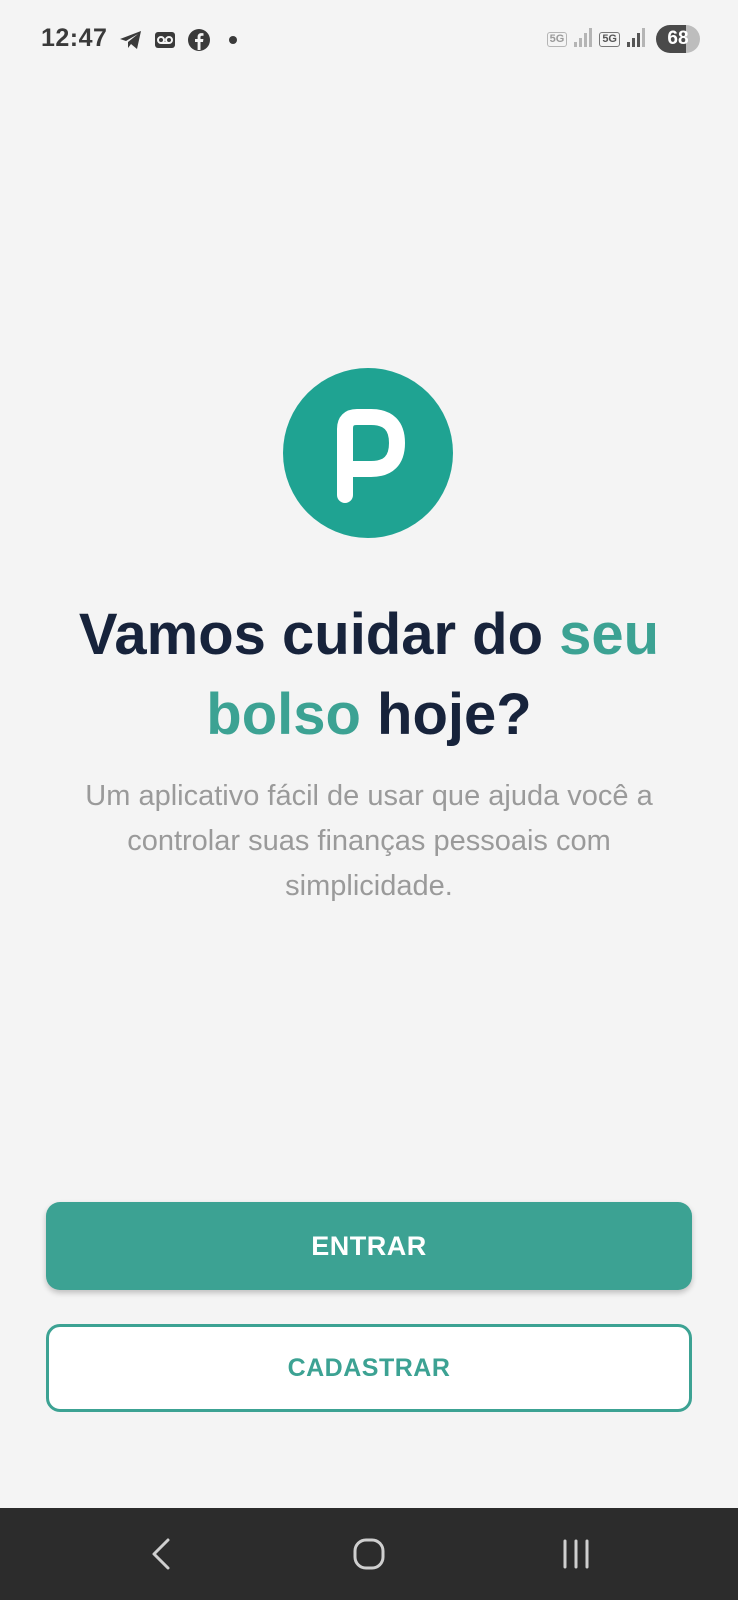  I want to click on status-bar: 12:47 5G 5G 68, so click(369, 40).